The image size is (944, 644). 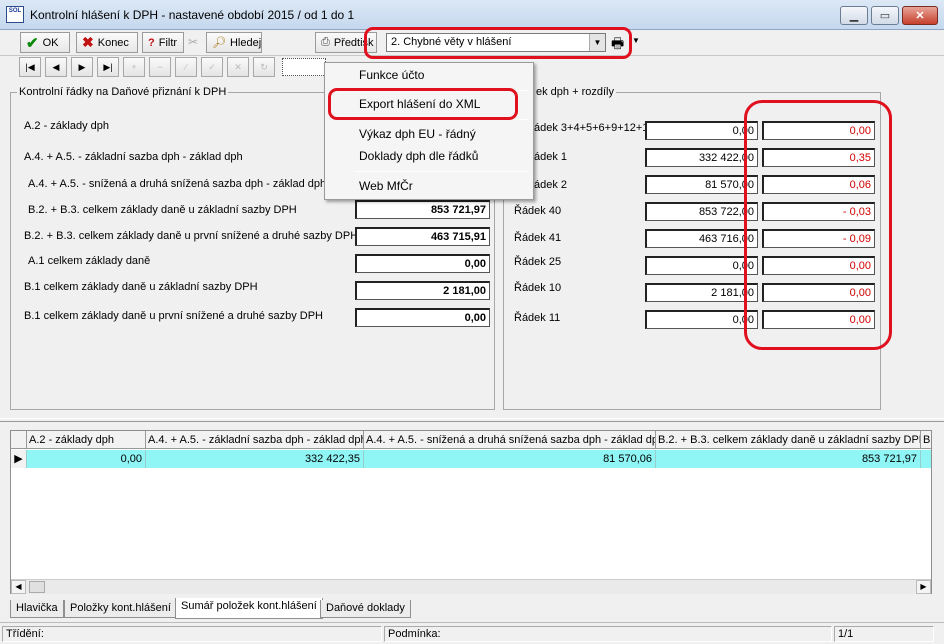 What do you see at coordinates (538, 262) in the screenshot?
I see `line-label: Řádek 25` at bounding box center [538, 262].